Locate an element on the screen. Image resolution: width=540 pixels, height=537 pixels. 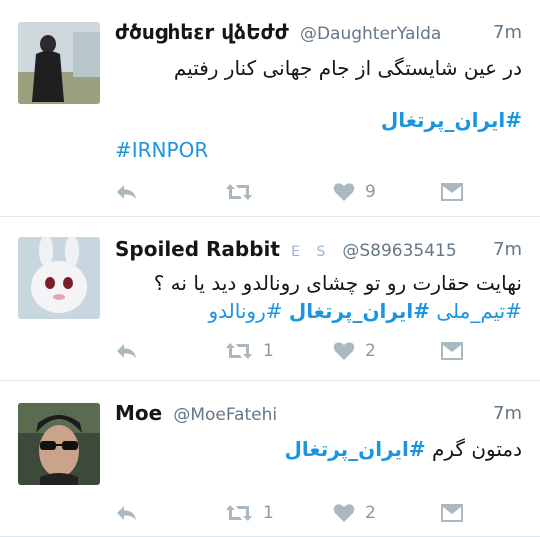
display-name: Moe is located at coordinates (138, 413).